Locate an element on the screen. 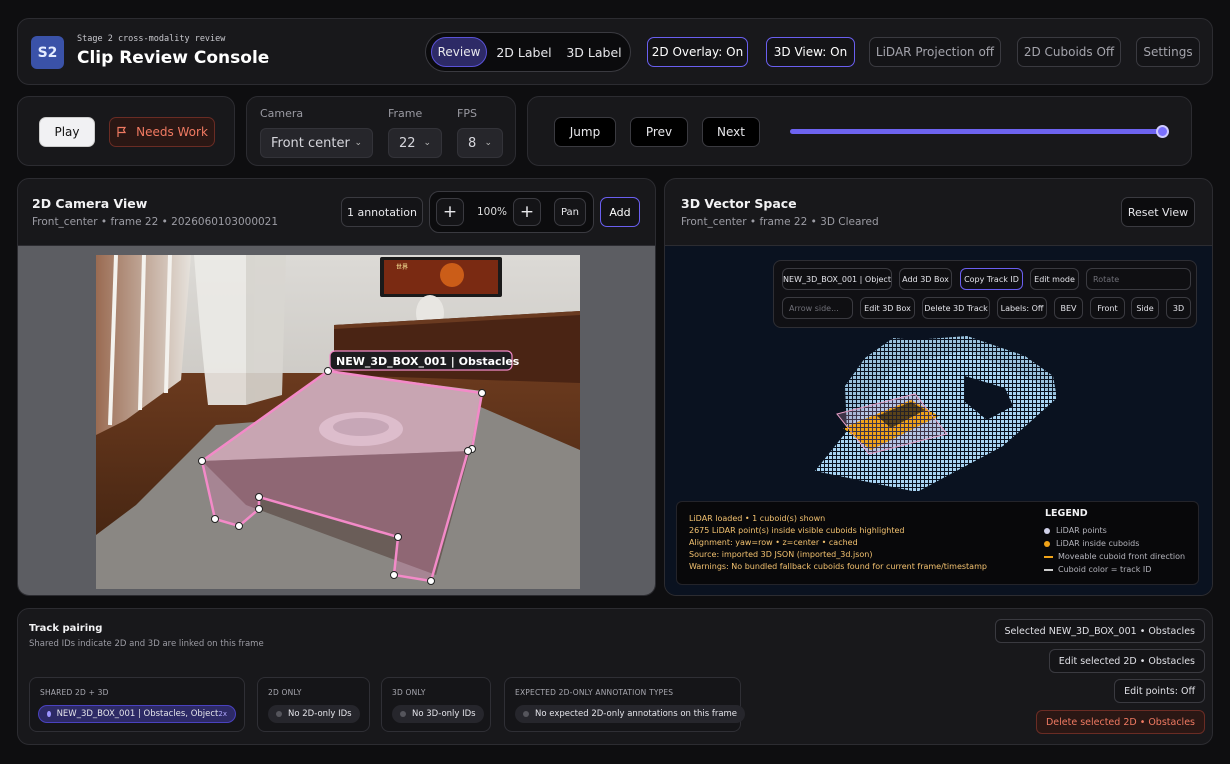  navigation-panel: Jump Prev Next is located at coordinates (859, 131).